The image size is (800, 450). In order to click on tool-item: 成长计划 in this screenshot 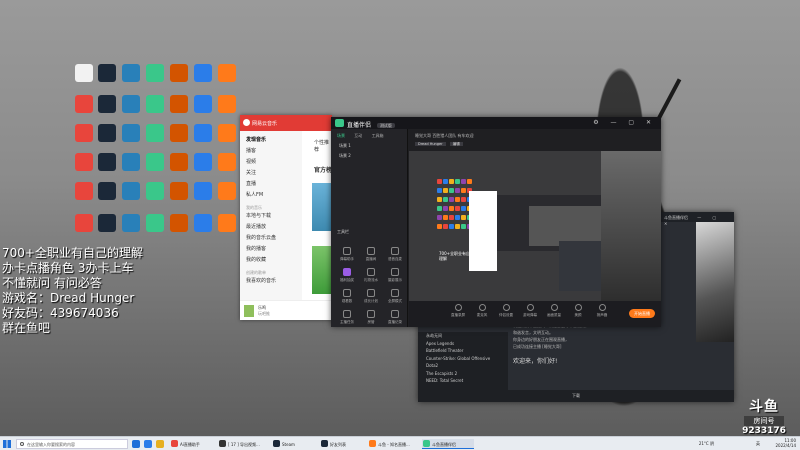, I will do `click(371, 296)`.